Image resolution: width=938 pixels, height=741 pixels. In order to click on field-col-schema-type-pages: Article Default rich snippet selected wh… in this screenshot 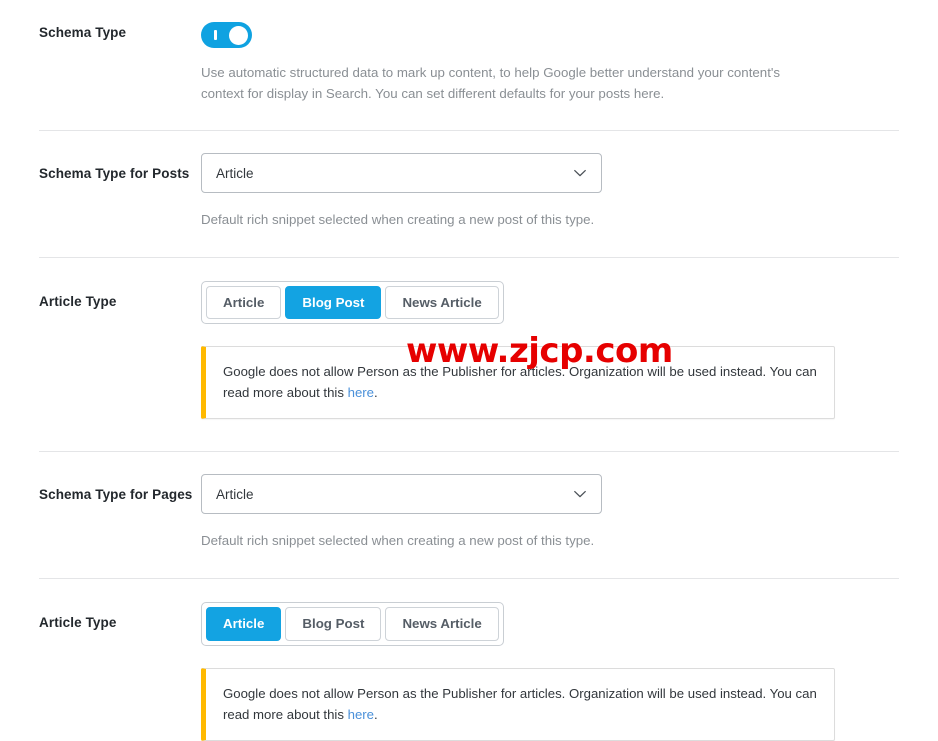, I will do `click(569, 512)`.